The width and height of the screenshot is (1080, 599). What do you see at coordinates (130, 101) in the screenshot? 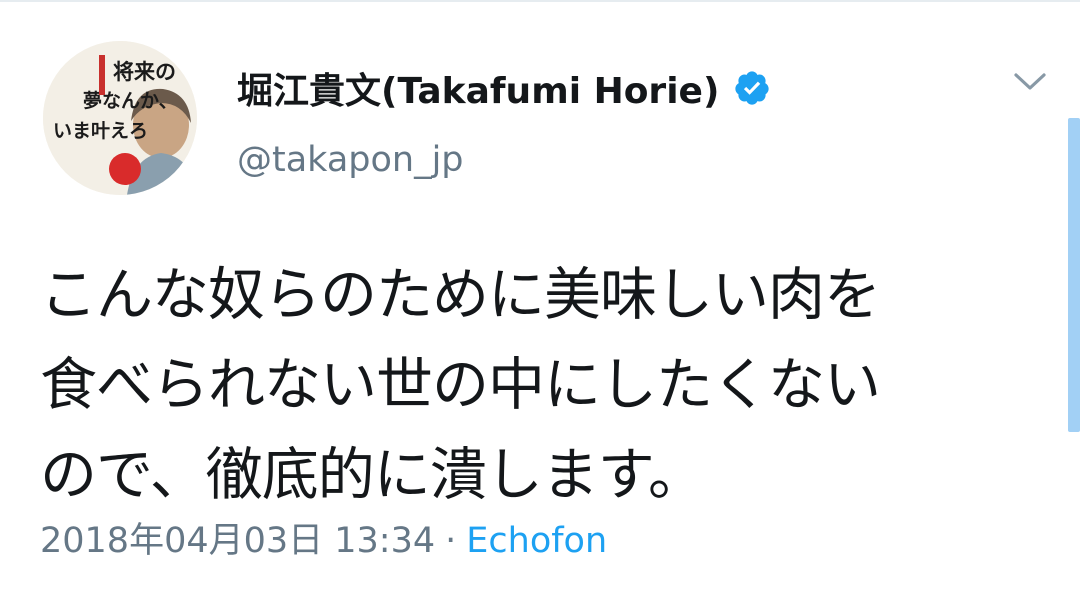
I see `avatar-title-line-2: 夢なんか、` at bounding box center [130, 101].